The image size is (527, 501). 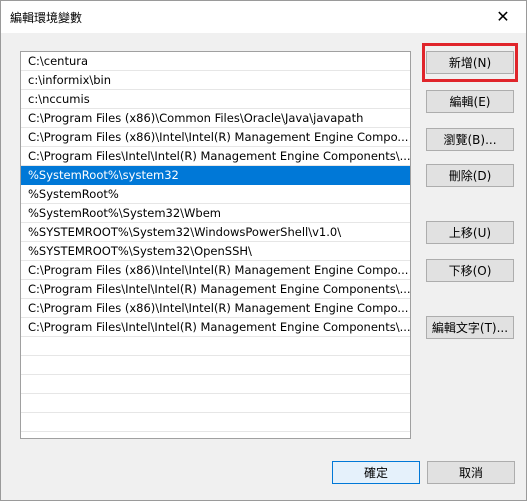 I want to click on list-item: %SystemRoot%, so click(x=215, y=194).